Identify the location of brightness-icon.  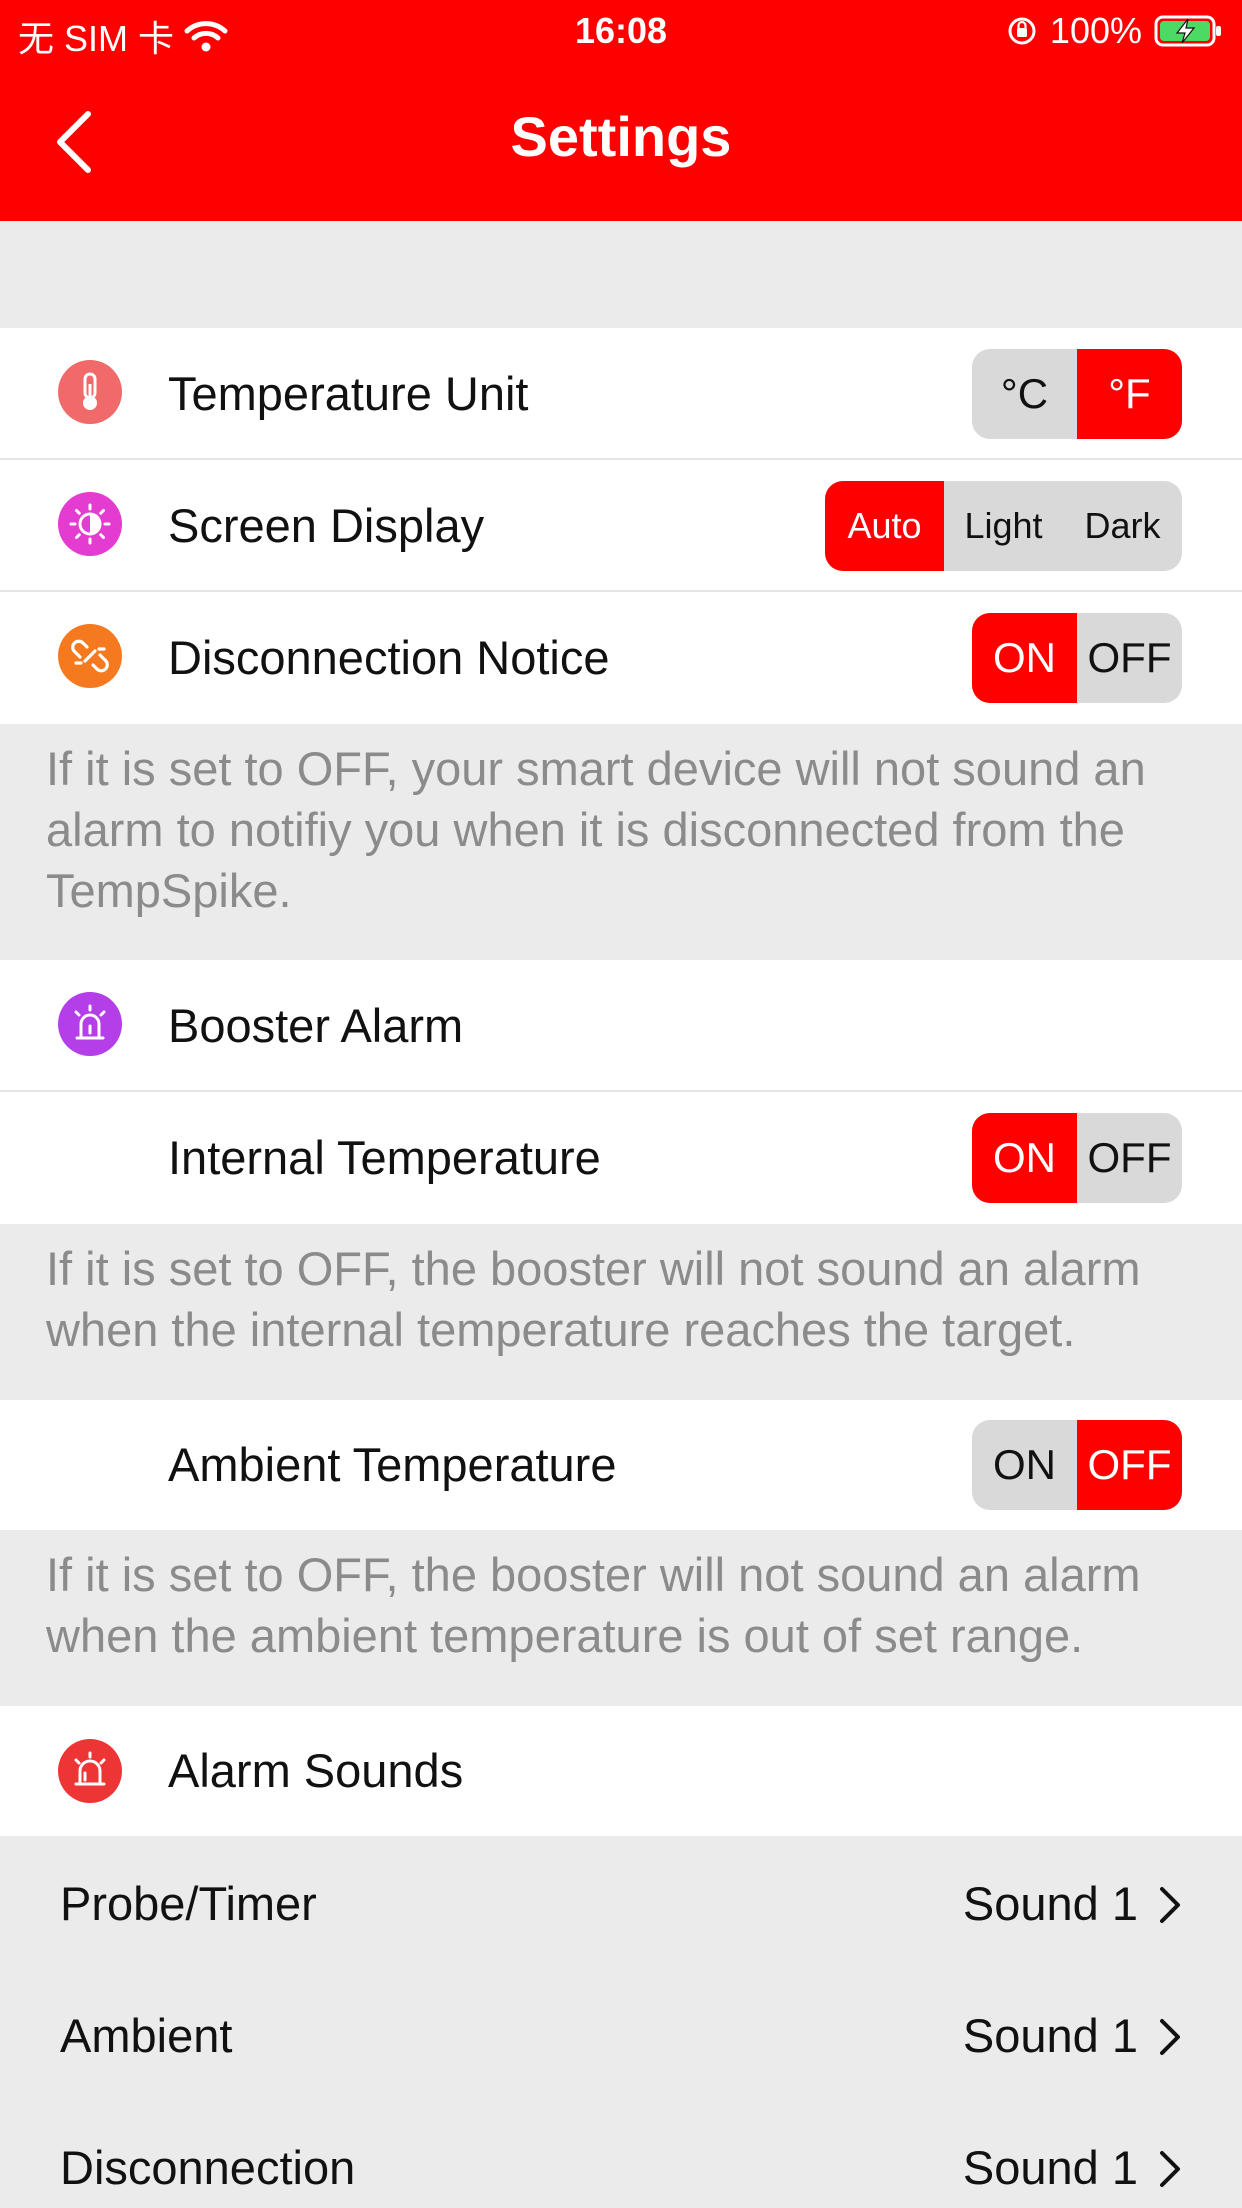
(90, 524).